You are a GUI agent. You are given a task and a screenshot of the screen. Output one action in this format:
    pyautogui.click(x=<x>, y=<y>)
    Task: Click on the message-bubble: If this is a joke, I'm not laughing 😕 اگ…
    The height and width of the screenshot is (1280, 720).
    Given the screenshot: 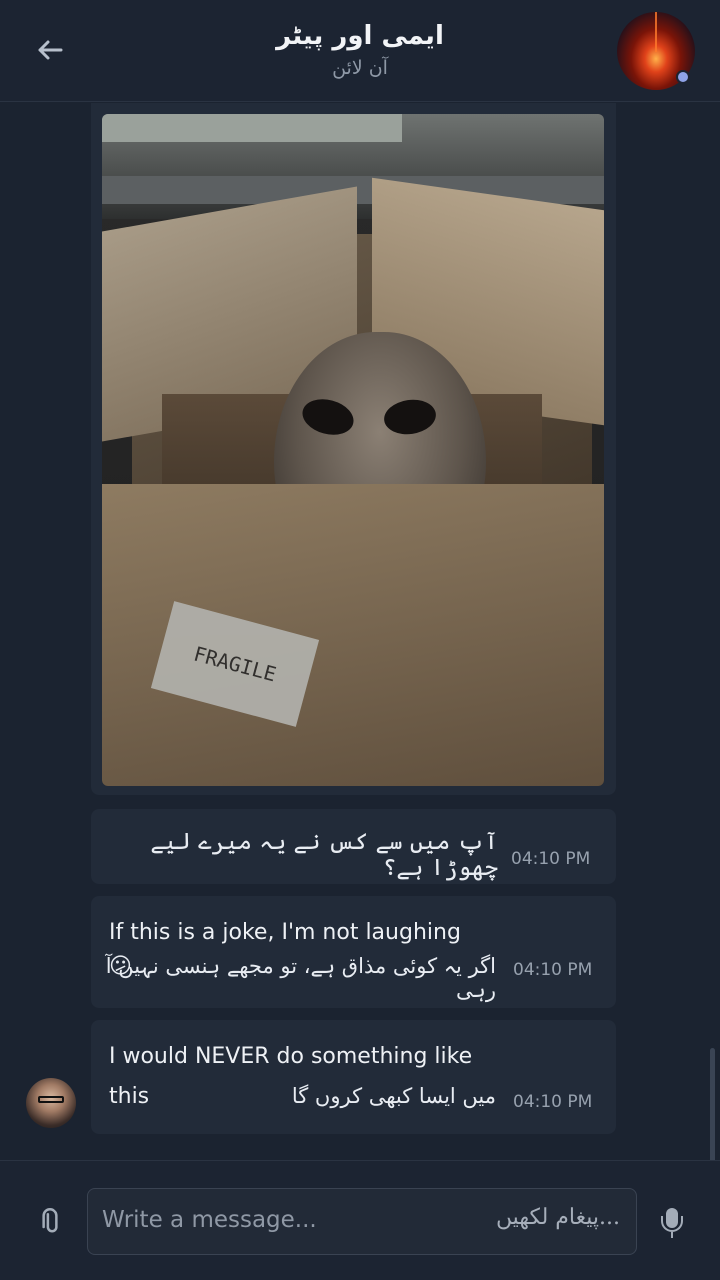 What is the action you would take?
    pyautogui.click(x=353, y=952)
    